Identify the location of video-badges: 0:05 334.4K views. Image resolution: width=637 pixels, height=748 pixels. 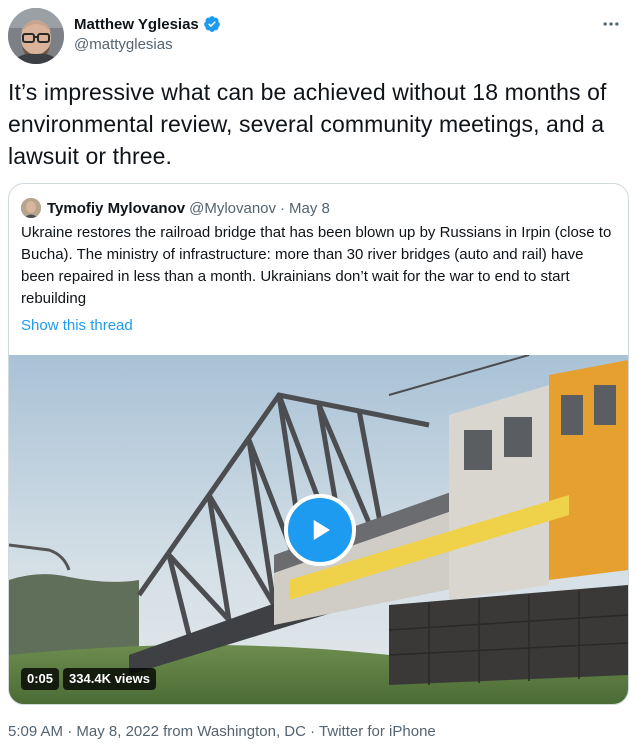
(88, 679).